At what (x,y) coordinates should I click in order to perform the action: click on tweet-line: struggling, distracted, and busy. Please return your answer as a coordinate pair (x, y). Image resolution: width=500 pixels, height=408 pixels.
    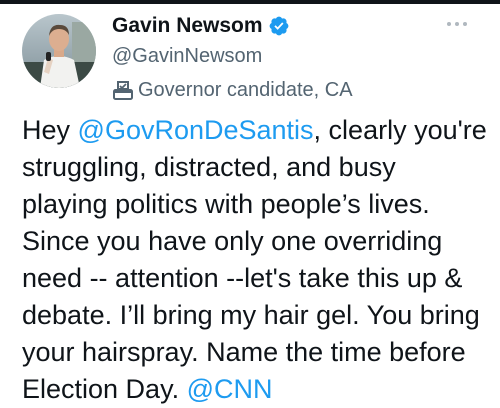
    Looking at the image, I should click on (209, 167).